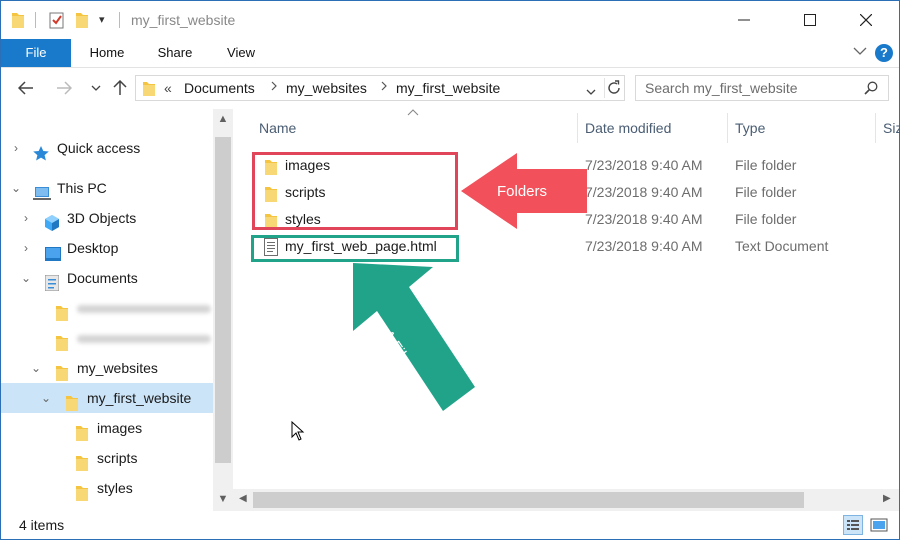 The image size is (900, 541). I want to click on details-view-icon, so click(853, 525).